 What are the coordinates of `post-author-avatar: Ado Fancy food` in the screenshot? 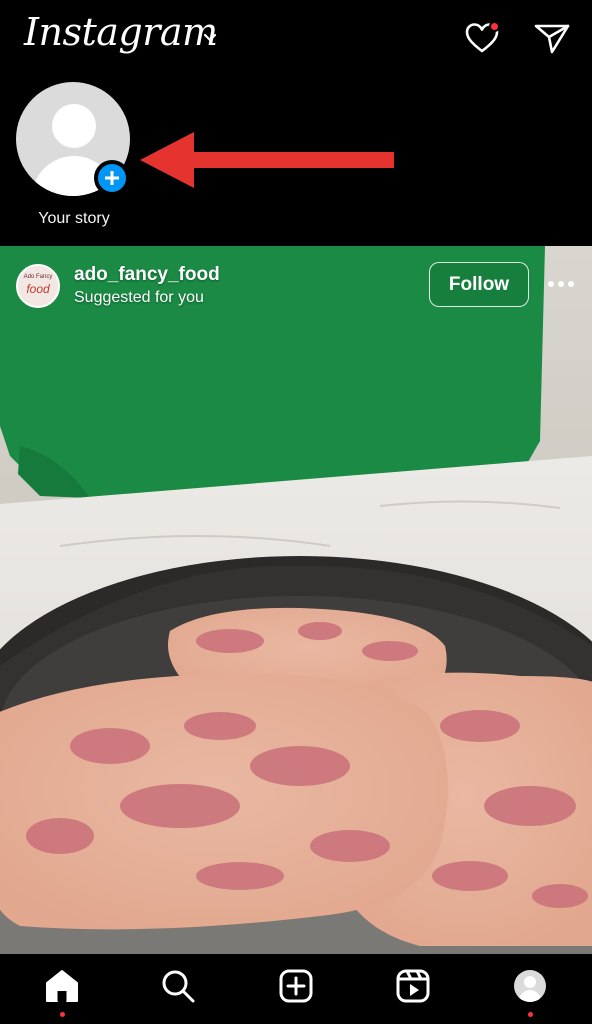 It's located at (38, 286).